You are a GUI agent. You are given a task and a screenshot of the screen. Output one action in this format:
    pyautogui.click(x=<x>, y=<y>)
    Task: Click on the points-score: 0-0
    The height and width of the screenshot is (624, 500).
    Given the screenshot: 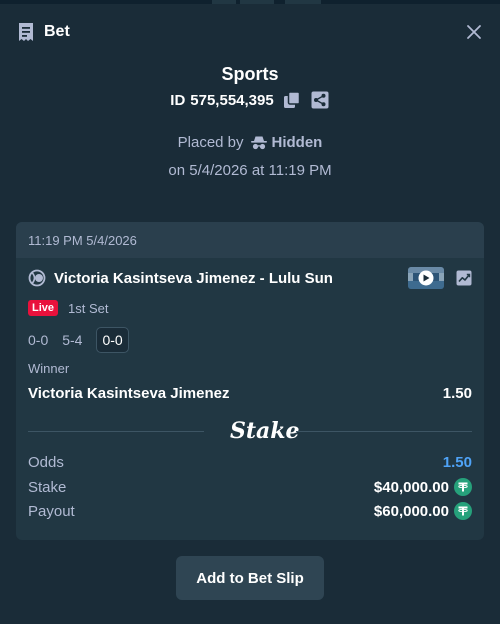 What is the action you would take?
    pyautogui.click(x=112, y=340)
    